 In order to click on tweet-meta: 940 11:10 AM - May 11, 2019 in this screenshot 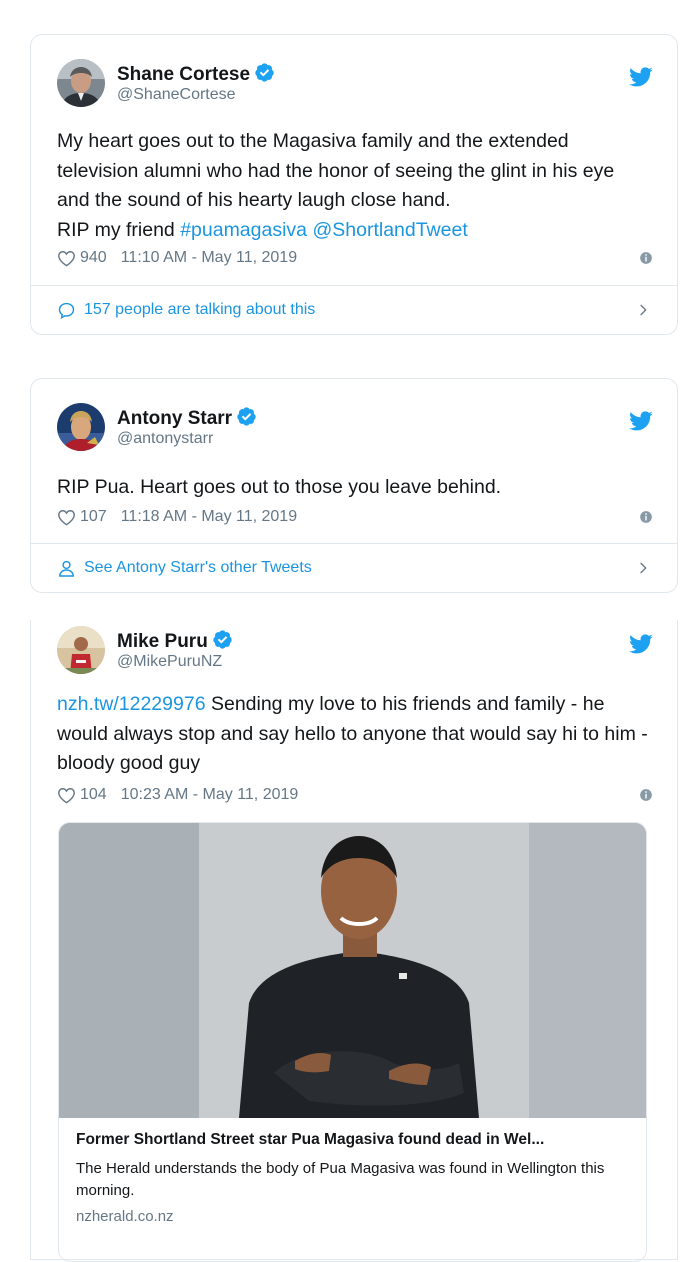, I will do `click(355, 258)`.